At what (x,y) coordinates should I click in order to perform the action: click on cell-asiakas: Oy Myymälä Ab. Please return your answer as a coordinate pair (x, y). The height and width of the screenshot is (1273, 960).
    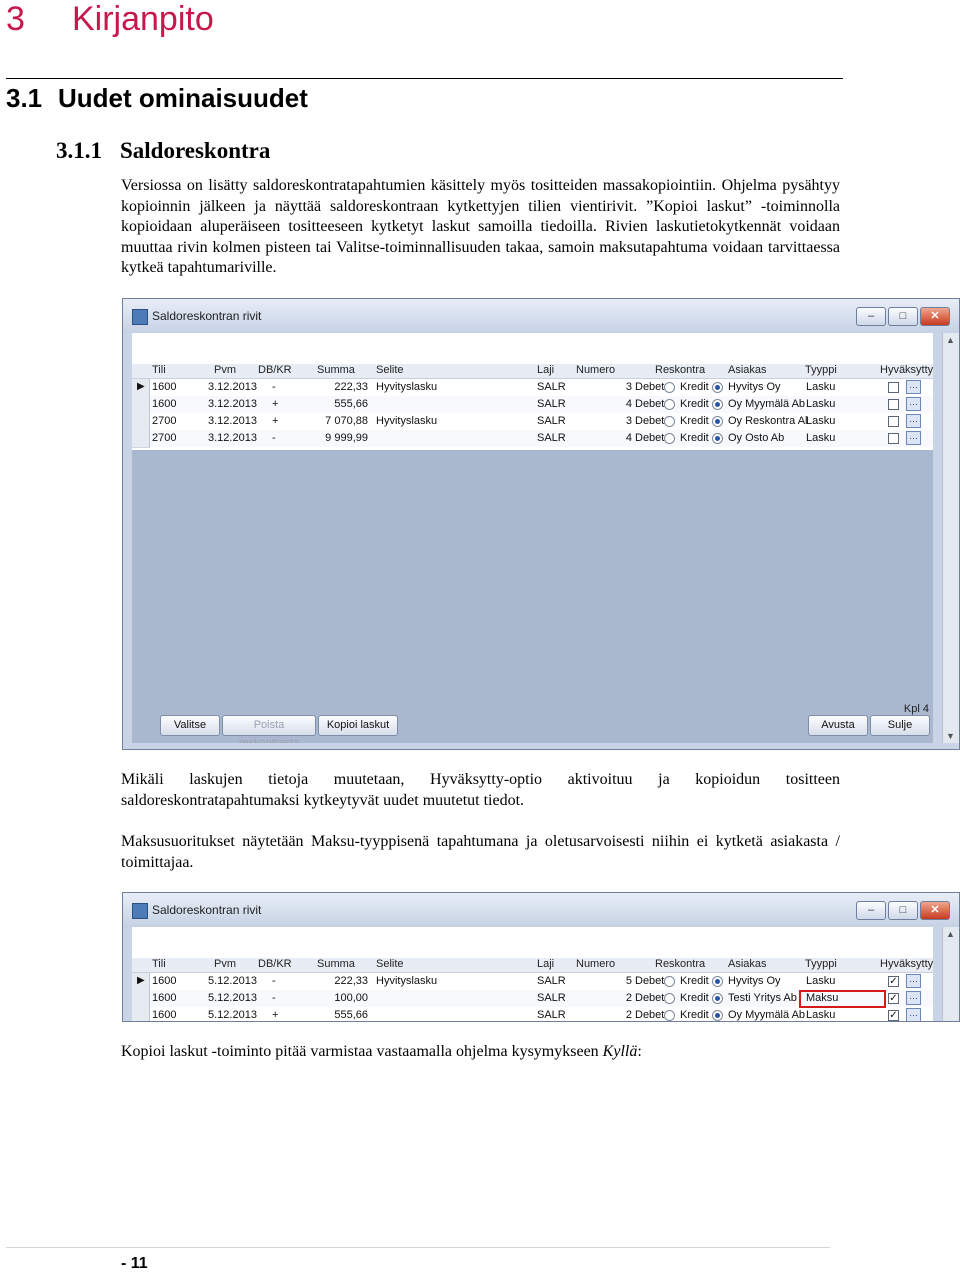
    Looking at the image, I should click on (766, 404).